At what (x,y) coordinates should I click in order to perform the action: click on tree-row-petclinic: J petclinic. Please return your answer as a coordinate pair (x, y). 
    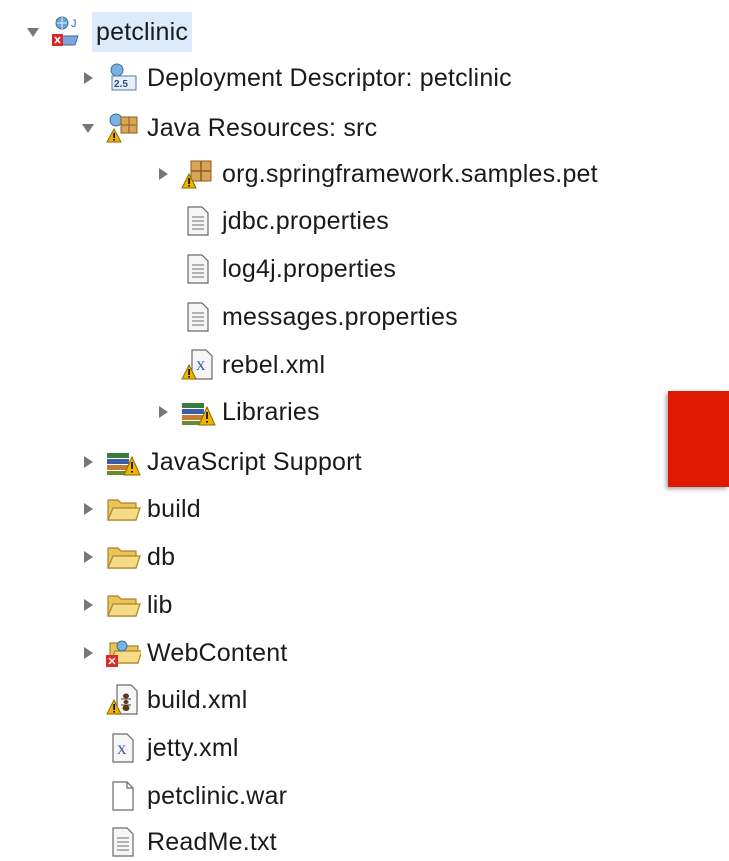
    Looking at the image, I should click on (106, 32).